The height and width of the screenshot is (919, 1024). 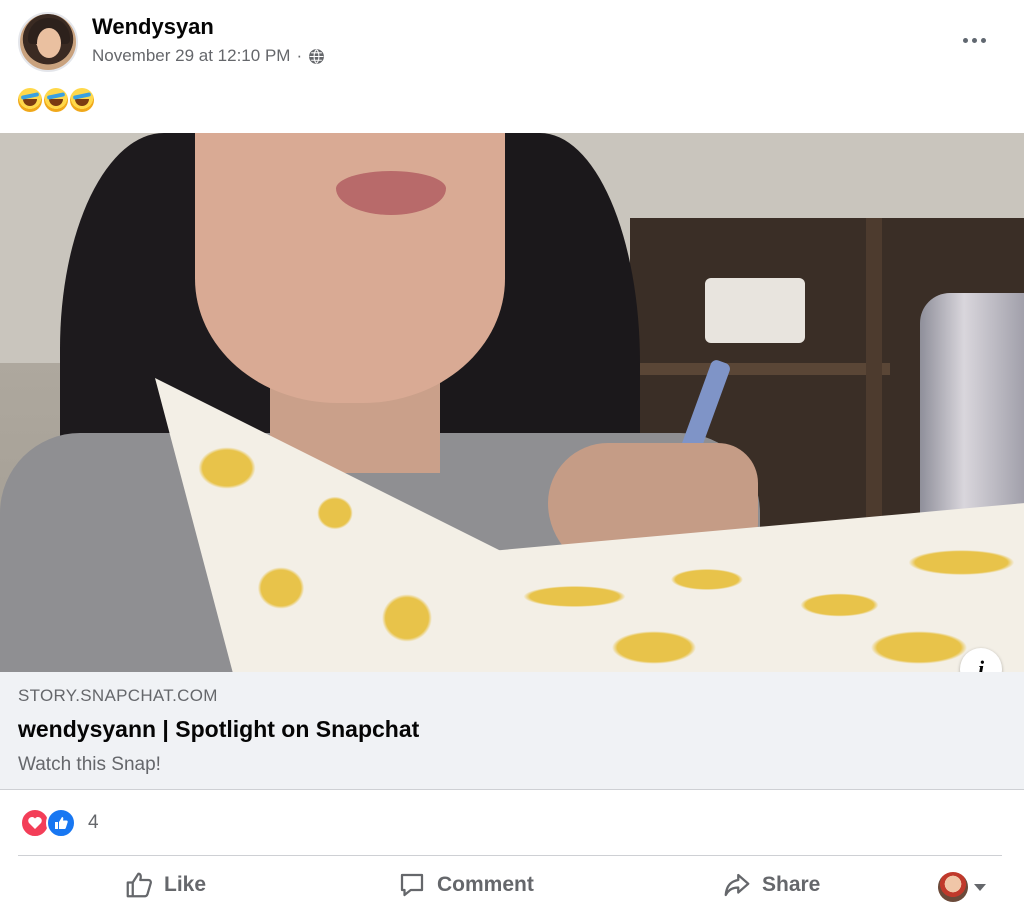 I want to click on reaction-summary: 4, so click(x=59, y=823).